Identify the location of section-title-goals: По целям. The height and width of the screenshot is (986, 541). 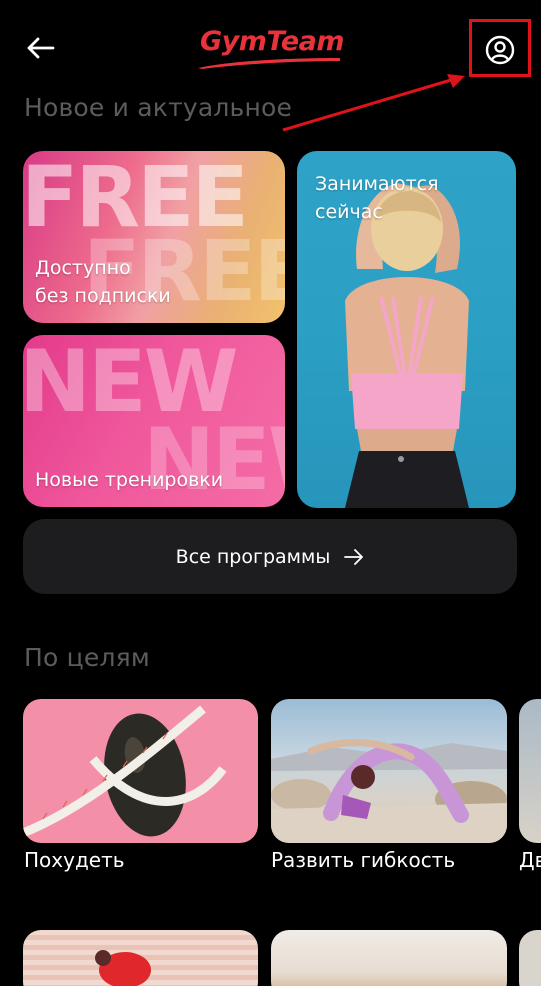
(87, 657).